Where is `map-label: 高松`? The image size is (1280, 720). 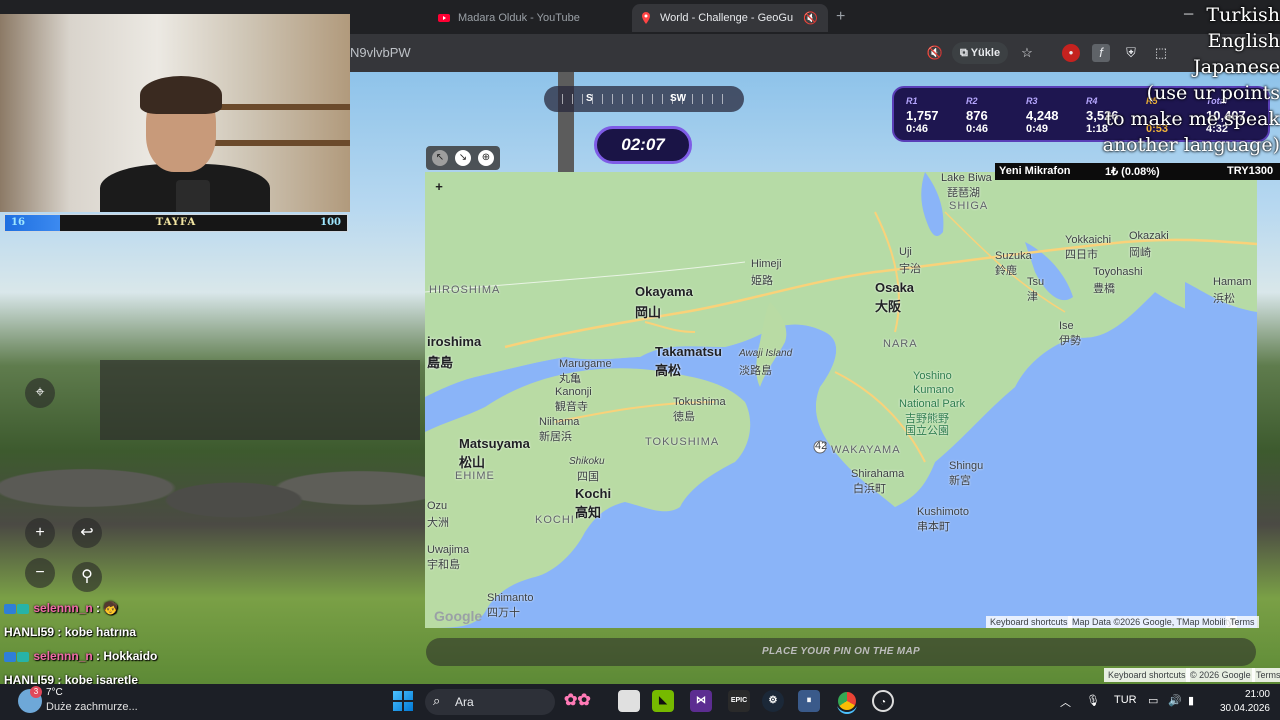 map-label: 高松 is located at coordinates (668, 370).